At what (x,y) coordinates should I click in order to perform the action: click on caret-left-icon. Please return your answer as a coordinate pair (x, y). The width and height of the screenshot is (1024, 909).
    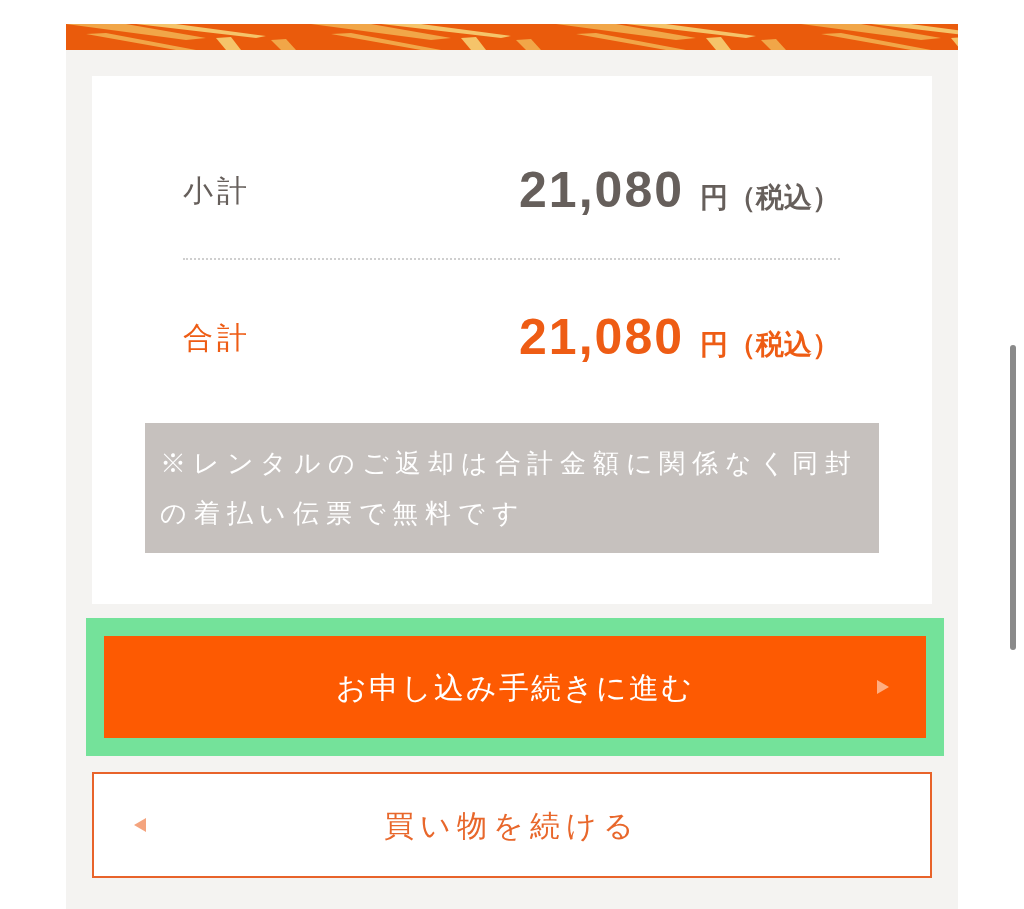
    Looking at the image, I should click on (140, 825).